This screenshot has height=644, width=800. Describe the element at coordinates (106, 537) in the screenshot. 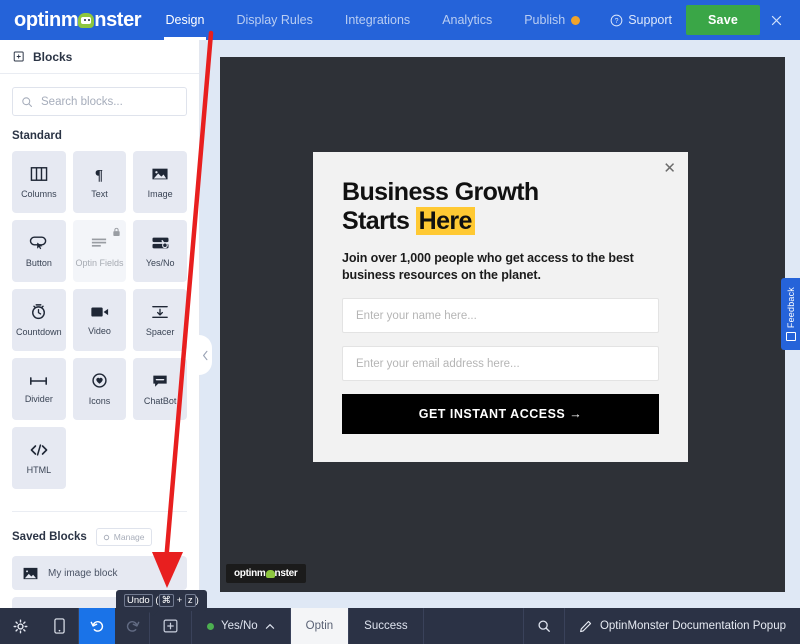

I see `gear-icon` at that location.